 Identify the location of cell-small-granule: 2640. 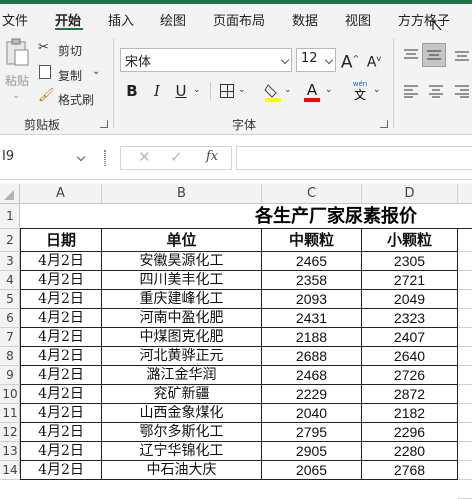
(410, 356).